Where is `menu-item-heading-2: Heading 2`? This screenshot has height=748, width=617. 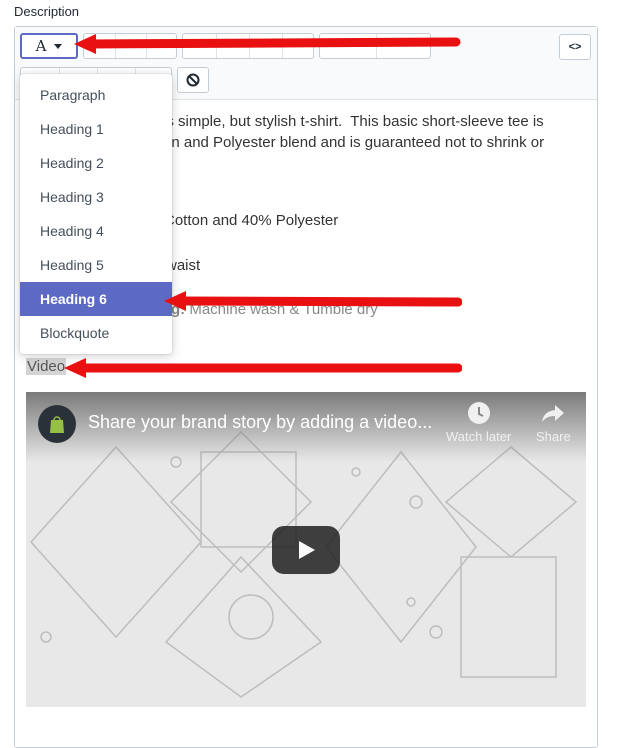 menu-item-heading-2: Heading 2 is located at coordinates (96, 163).